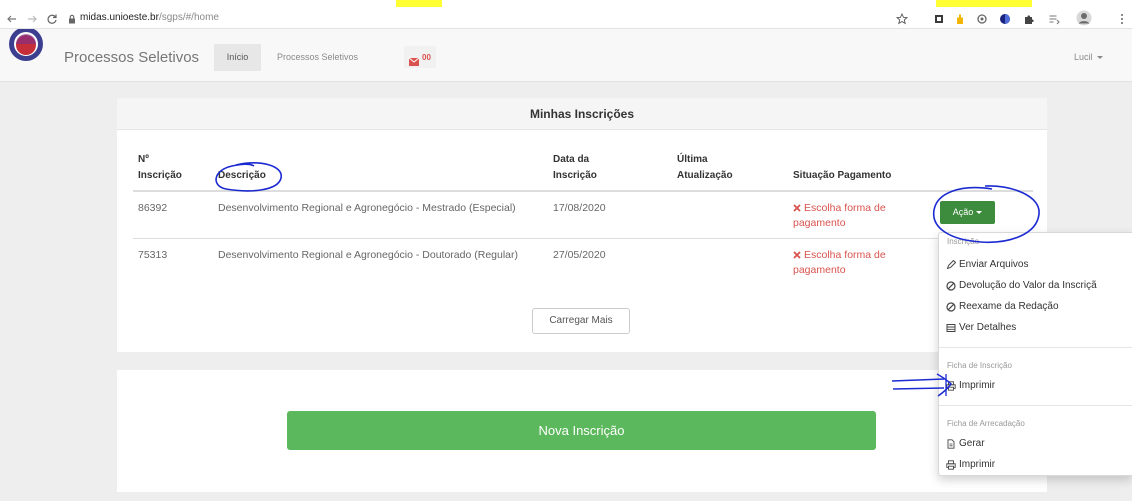 This screenshot has height=501, width=1132. What do you see at coordinates (52, 18) in the screenshot?
I see `reload-icon` at bounding box center [52, 18].